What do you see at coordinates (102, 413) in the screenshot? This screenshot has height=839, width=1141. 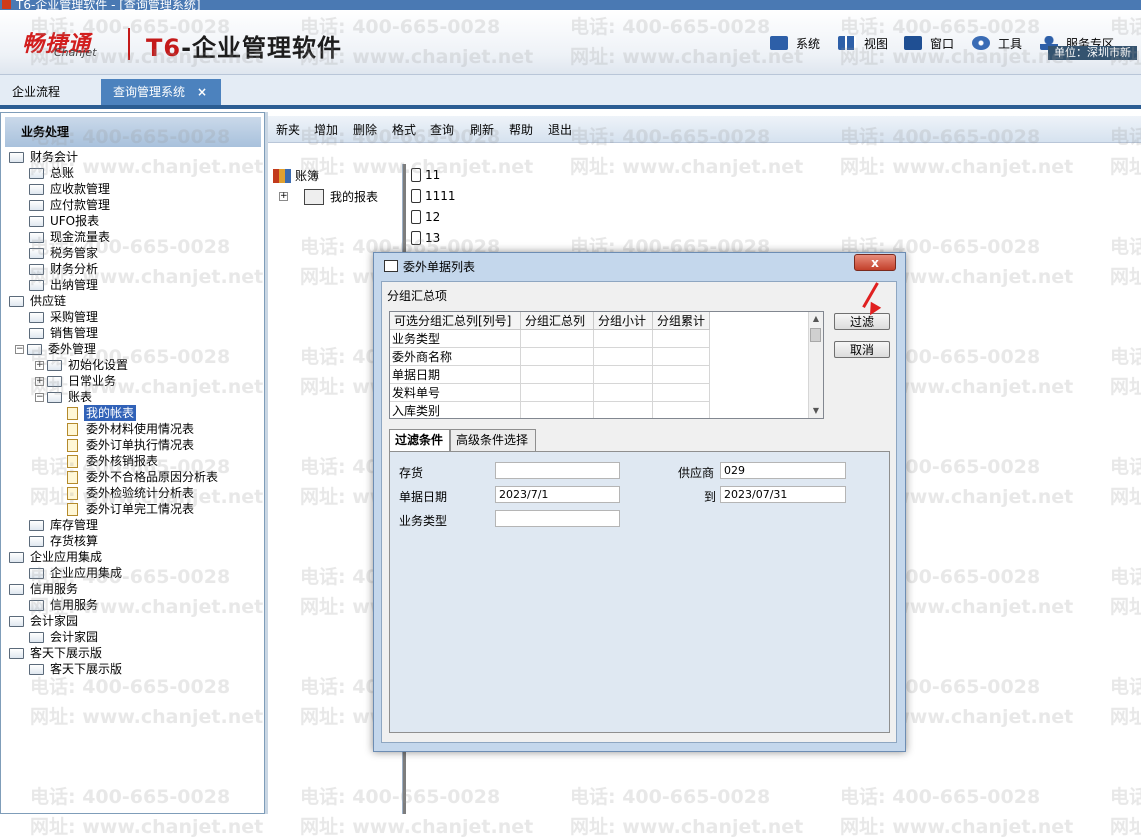 I see `tree-node: 我的帐表` at bounding box center [102, 413].